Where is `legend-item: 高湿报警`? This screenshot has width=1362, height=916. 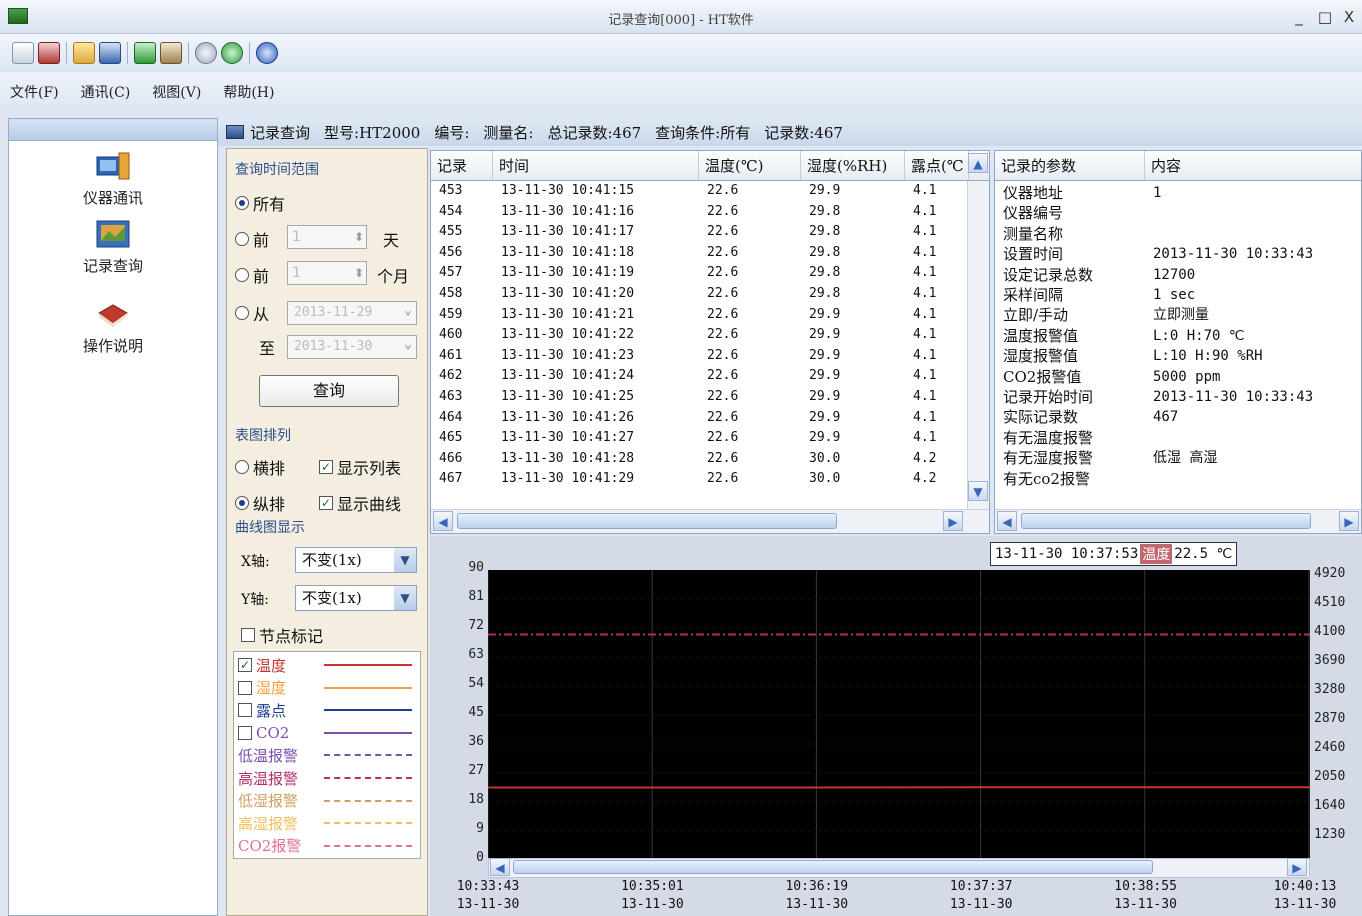 legend-item: 高湿报警 is located at coordinates (327, 823).